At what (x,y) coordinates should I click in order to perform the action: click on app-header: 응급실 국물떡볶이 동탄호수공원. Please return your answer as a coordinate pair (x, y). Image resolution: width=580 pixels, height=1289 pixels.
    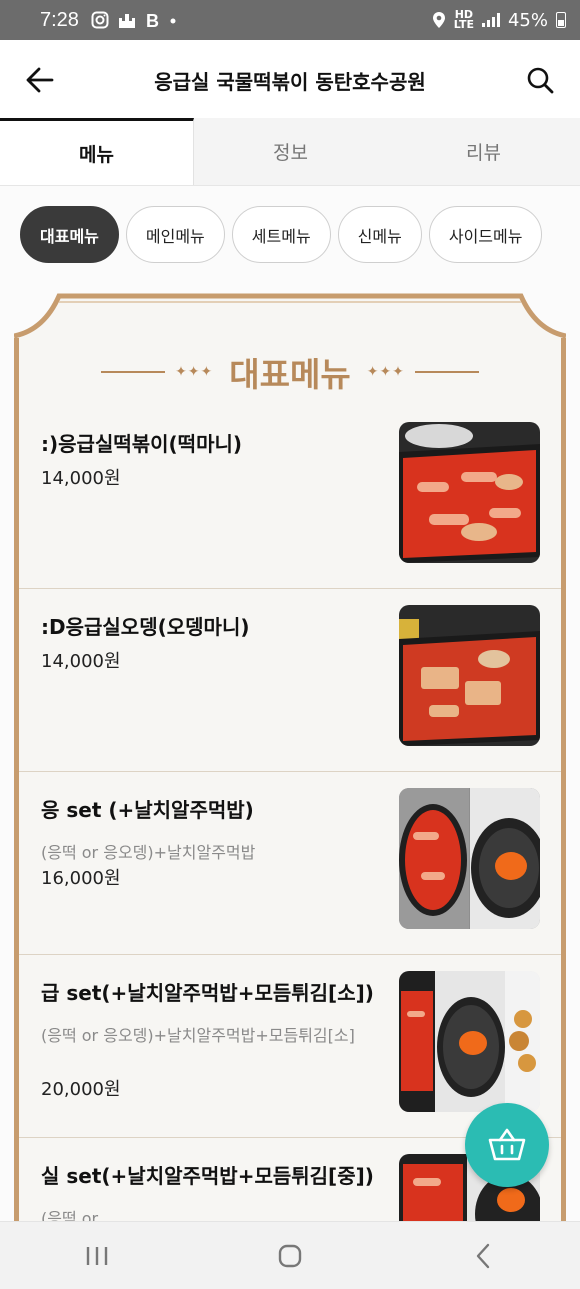
    Looking at the image, I should click on (290, 80).